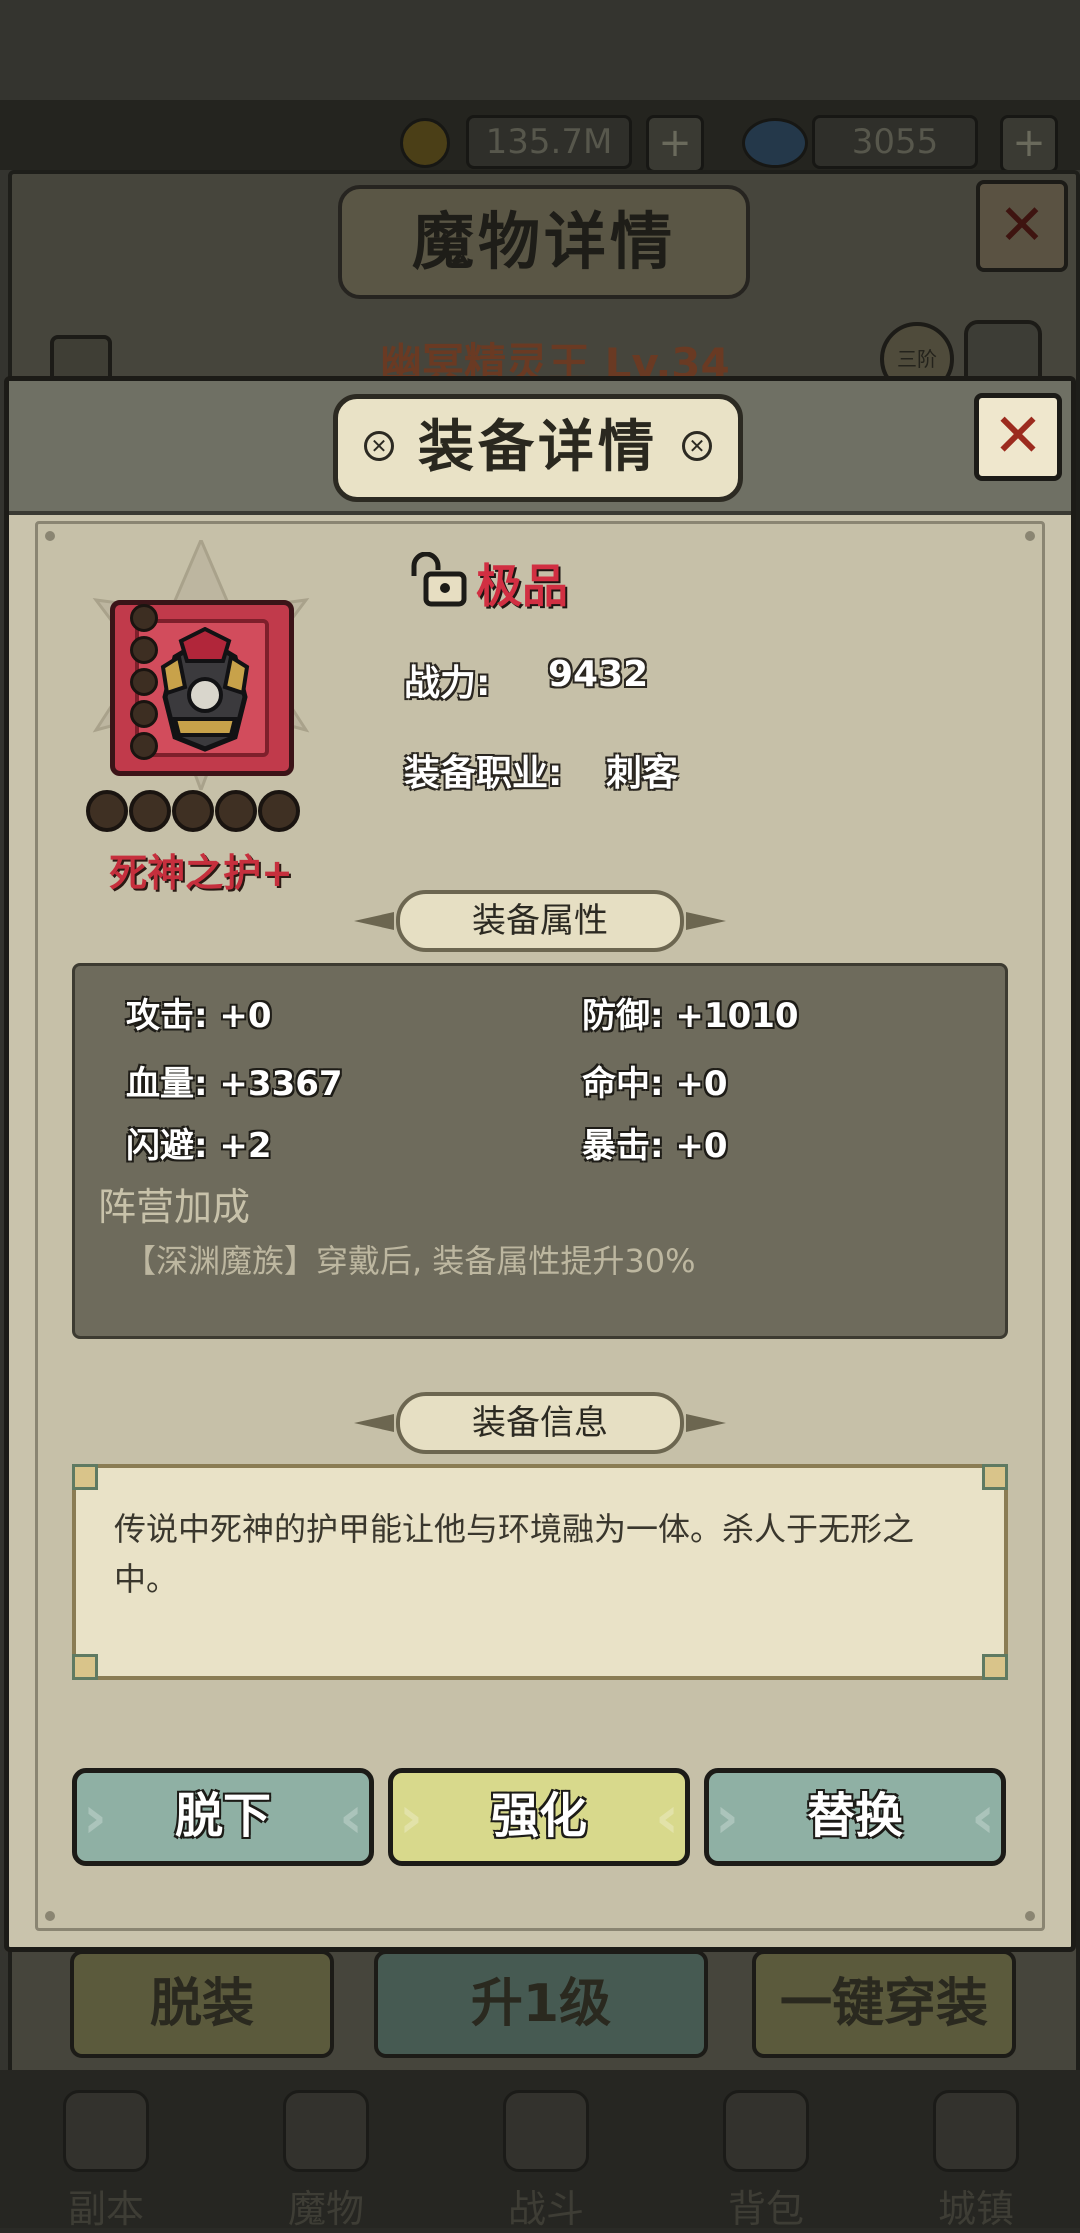 This screenshot has height=2233, width=1080. What do you see at coordinates (205, 689) in the screenshot?
I see `armor-icon` at bounding box center [205, 689].